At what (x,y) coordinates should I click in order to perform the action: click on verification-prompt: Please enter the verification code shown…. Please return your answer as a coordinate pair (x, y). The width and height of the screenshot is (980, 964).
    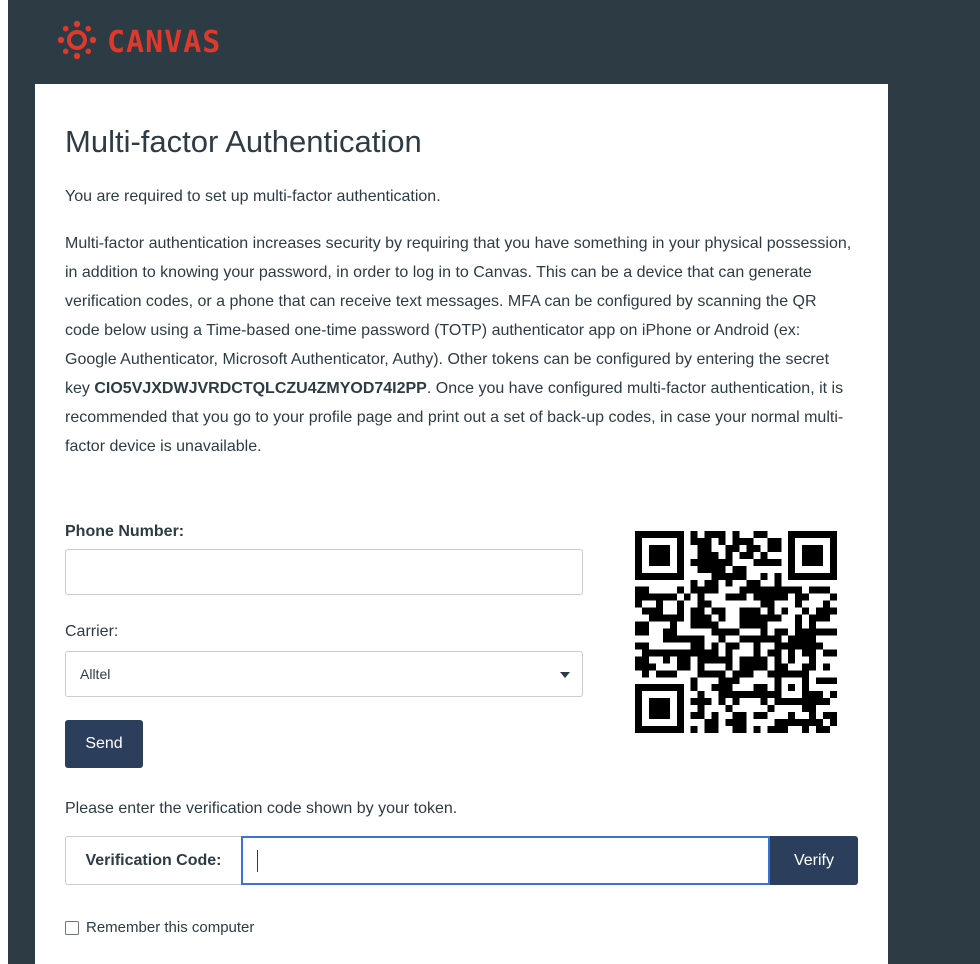
    Looking at the image, I should click on (261, 808).